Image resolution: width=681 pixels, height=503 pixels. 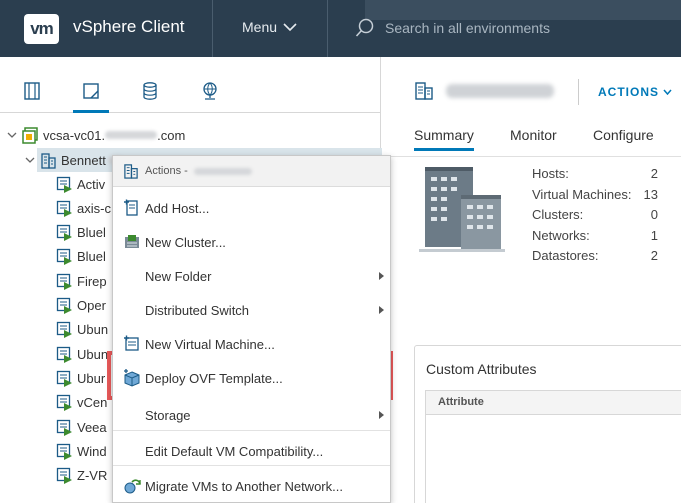 I want to click on tree-node-vm: vCen, so click(x=81, y=403).